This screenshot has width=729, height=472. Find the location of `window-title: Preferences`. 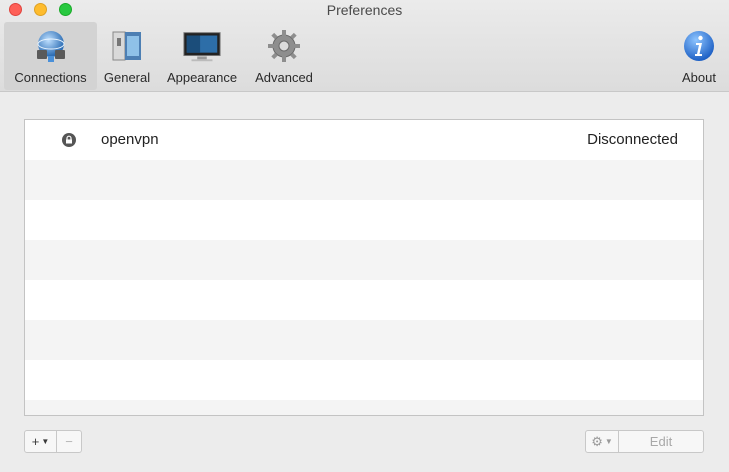

window-title: Preferences is located at coordinates (364, 10).